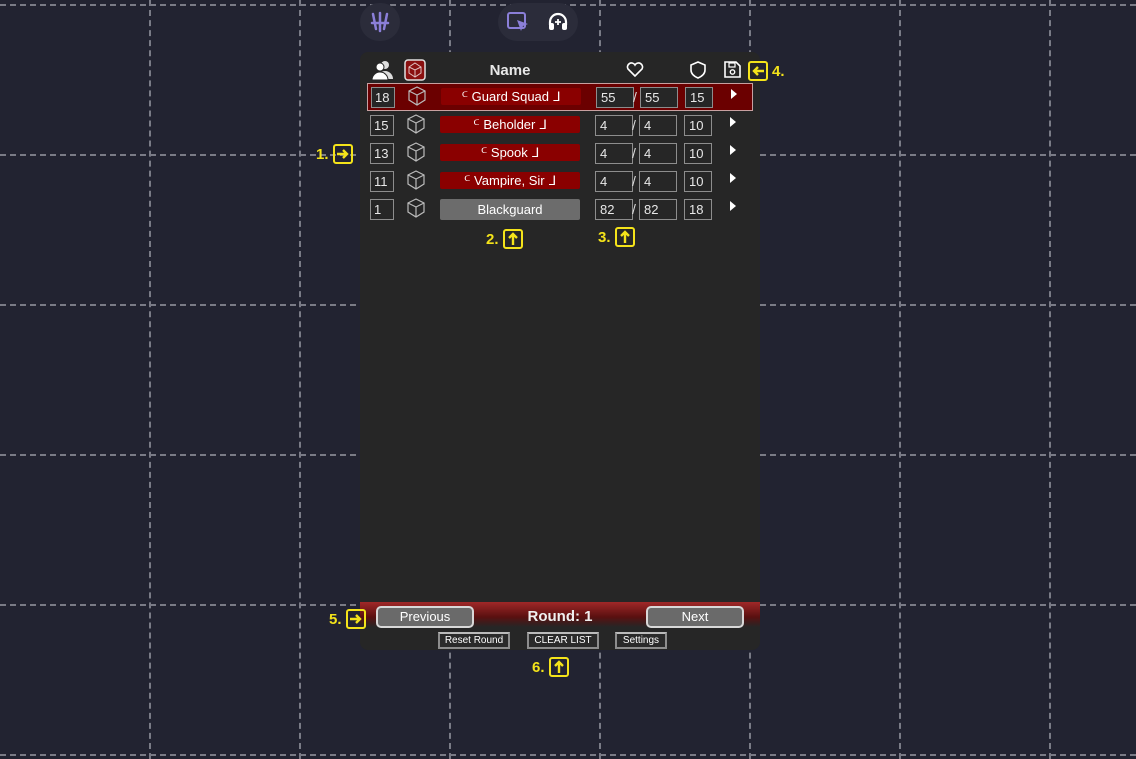 The height and width of the screenshot is (759, 1136). I want to click on annotation-2: 2., so click(504, 239).